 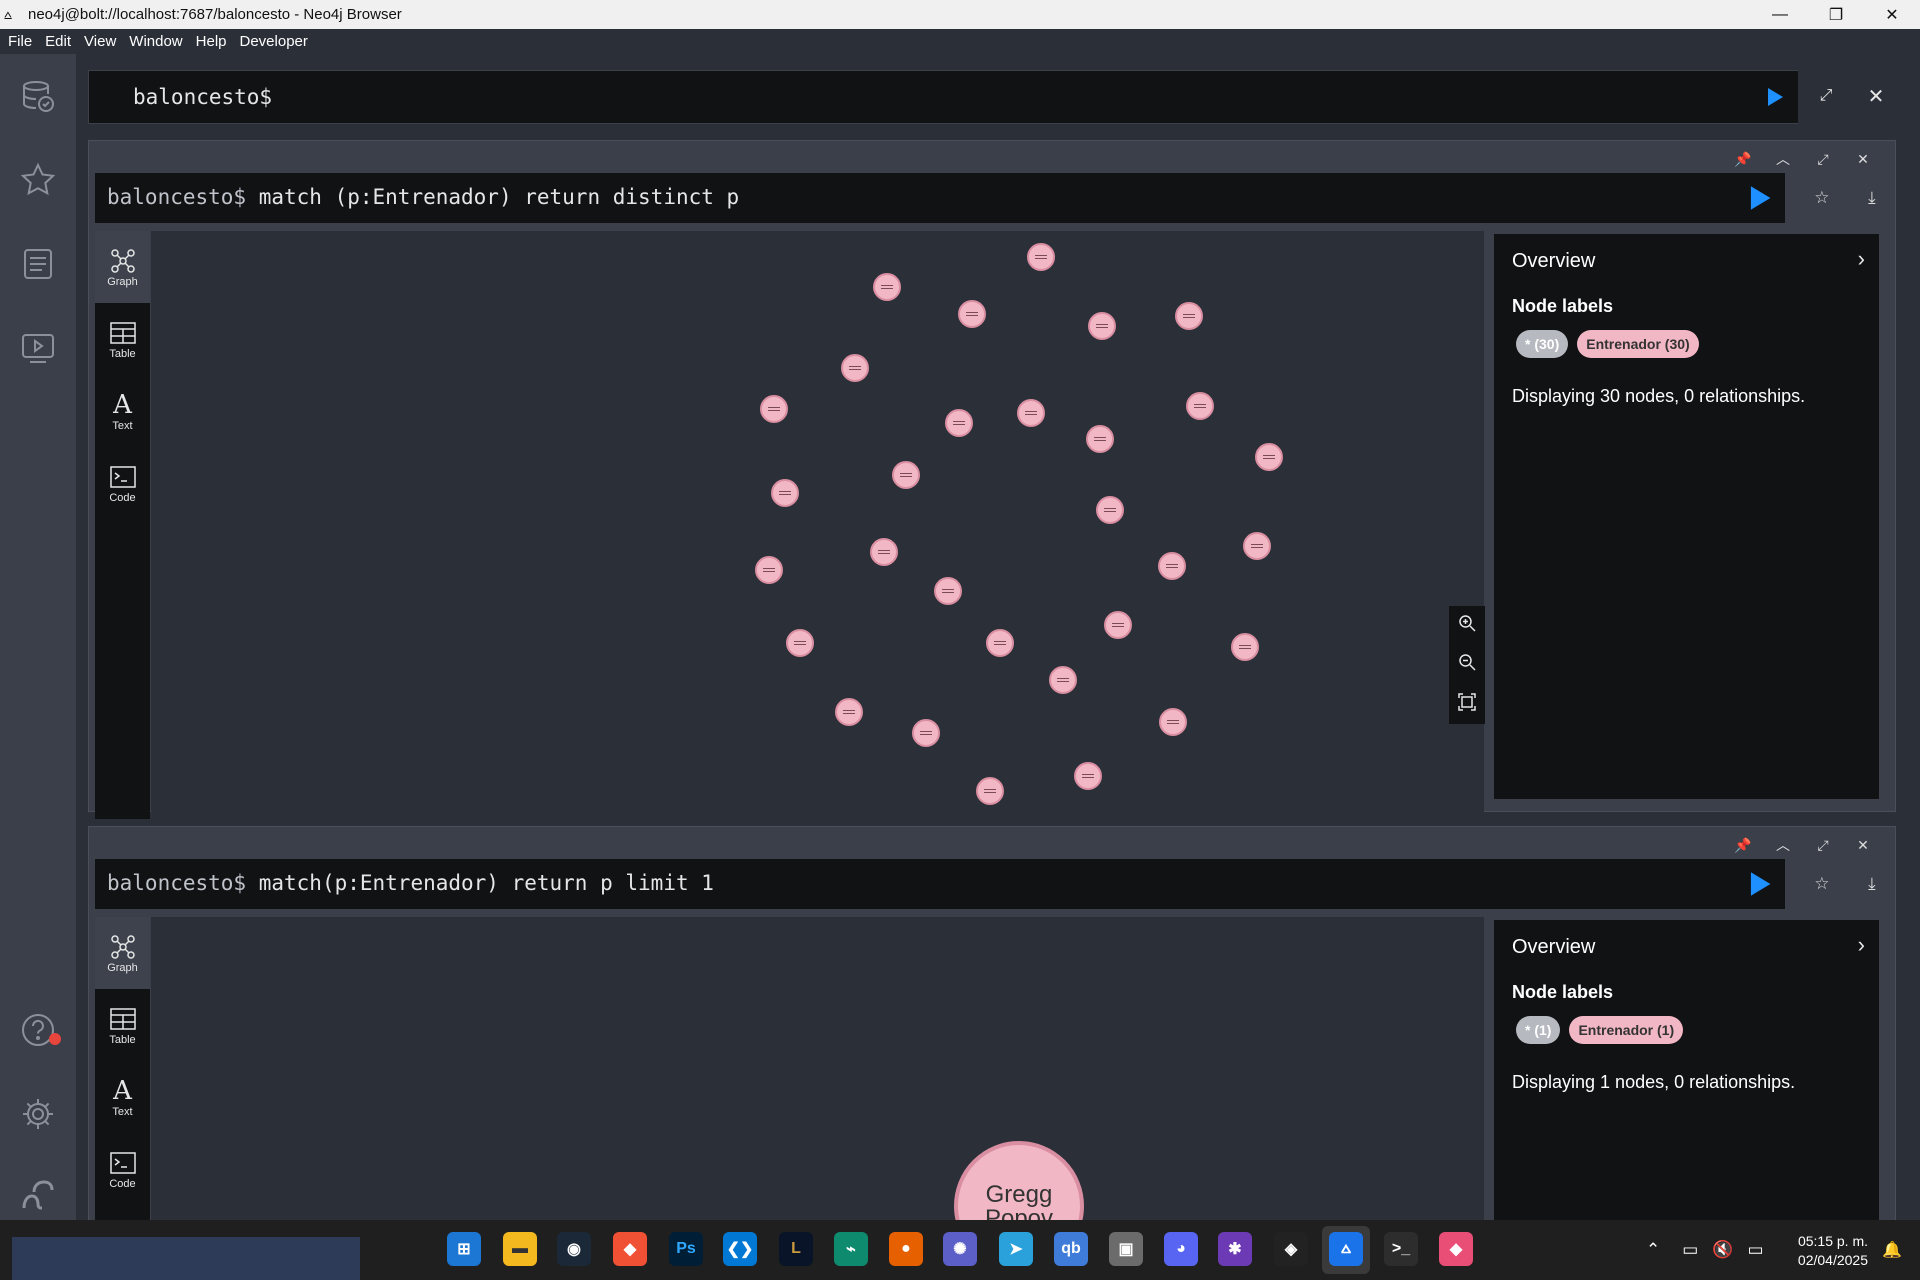 What do you see at coordinates (1876, 96) in the screenshot?
I see `clear-editor-icon: ✕` at bounding box center [1876, 96].